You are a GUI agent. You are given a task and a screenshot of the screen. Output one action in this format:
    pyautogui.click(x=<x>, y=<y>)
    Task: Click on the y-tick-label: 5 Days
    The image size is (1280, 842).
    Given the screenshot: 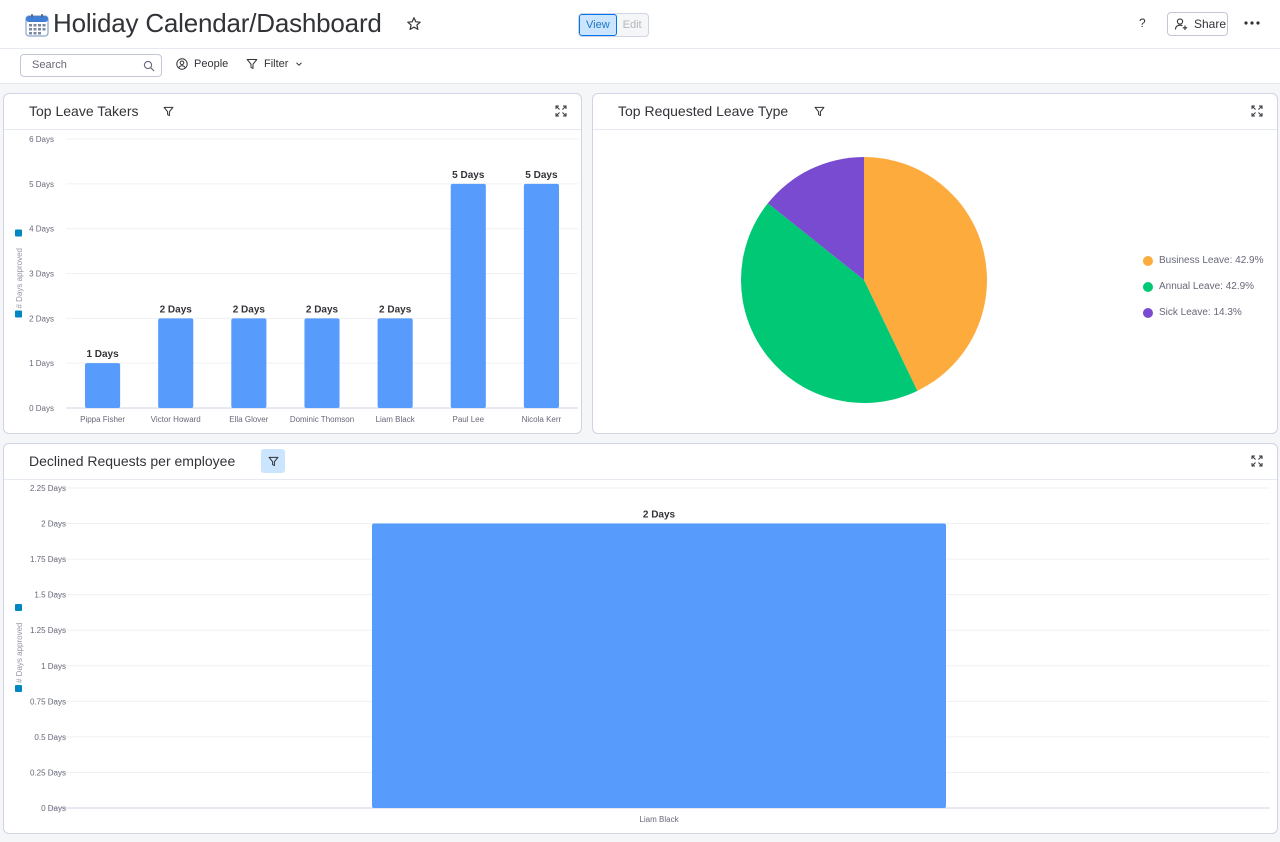 What is the action you would take?
    pyautogui.click(x=41, y=184)
    